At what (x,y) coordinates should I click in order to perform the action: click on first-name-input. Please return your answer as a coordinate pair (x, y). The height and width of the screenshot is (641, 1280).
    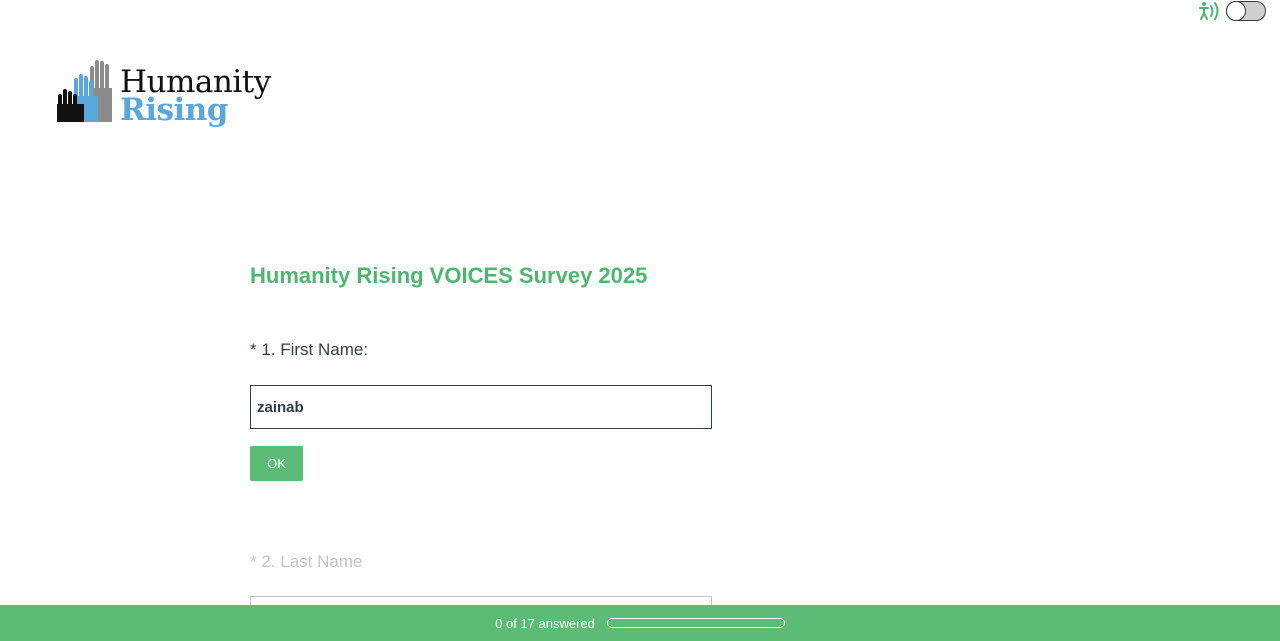
    Looking at the image, I should click on (481, 407).